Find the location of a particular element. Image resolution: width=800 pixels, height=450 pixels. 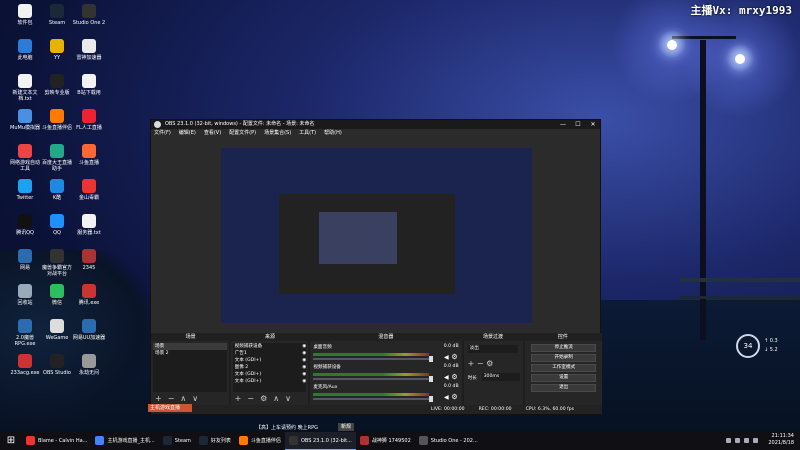

control-button: 退出 is located at coordinates (564, 388).